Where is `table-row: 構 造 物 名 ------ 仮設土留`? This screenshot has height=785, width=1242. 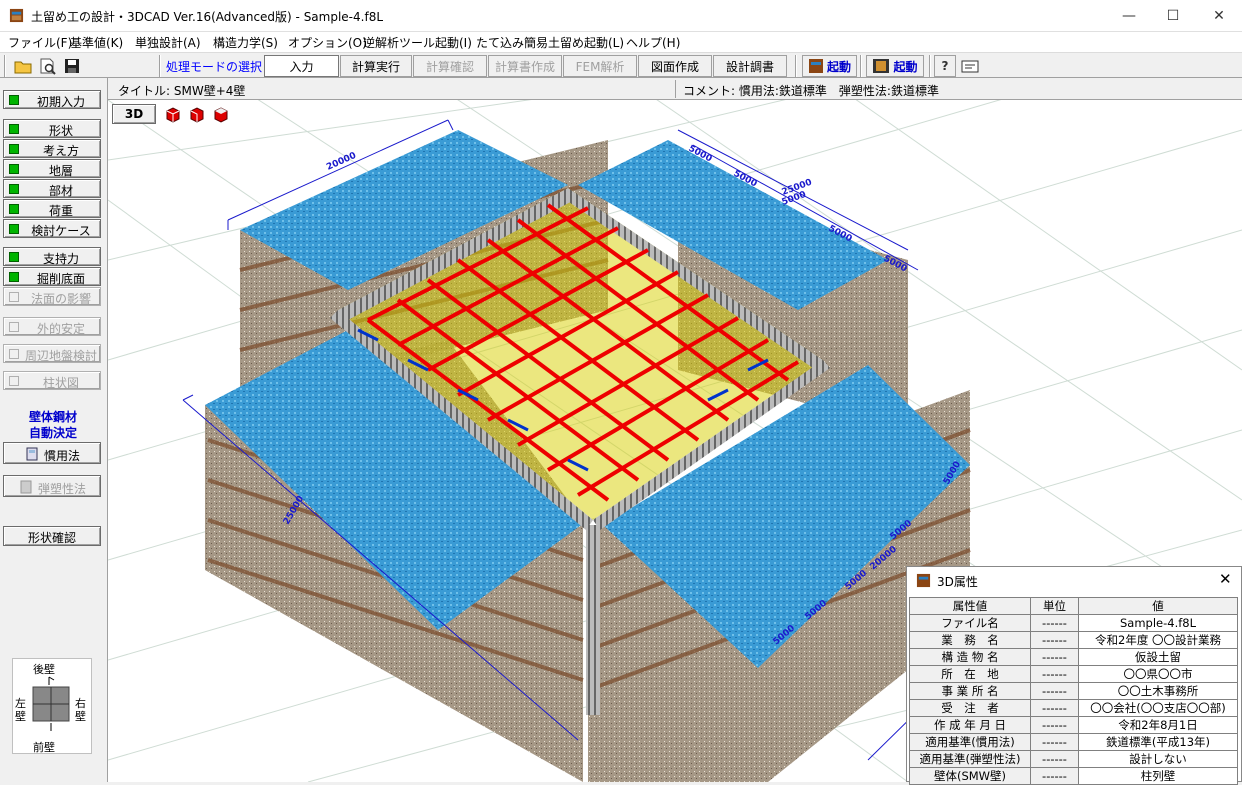 table-row: 構 造 物 名 ------ 仮設土留 is located at coordinates (1073, 657).